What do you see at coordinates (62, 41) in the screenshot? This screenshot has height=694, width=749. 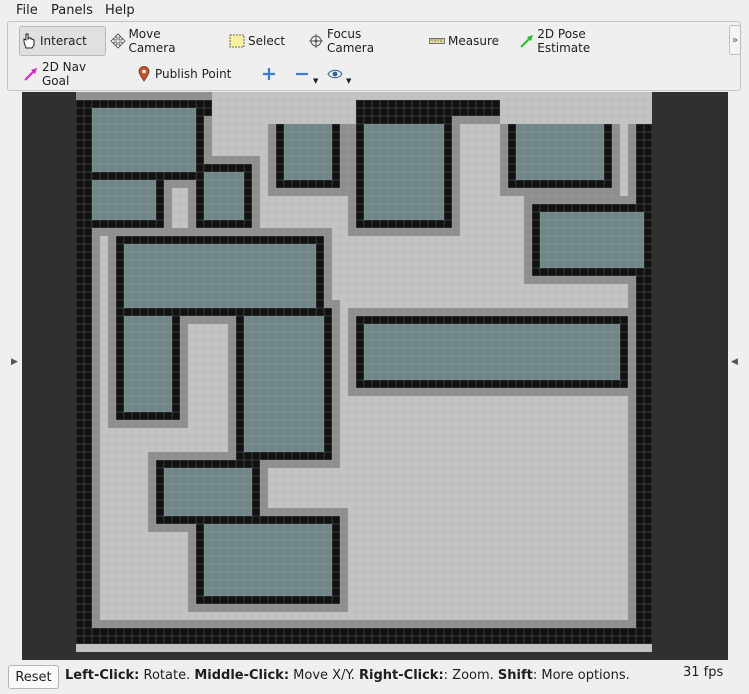 I see `interact-tool-button: Interact` at bounding box center [62, 41].